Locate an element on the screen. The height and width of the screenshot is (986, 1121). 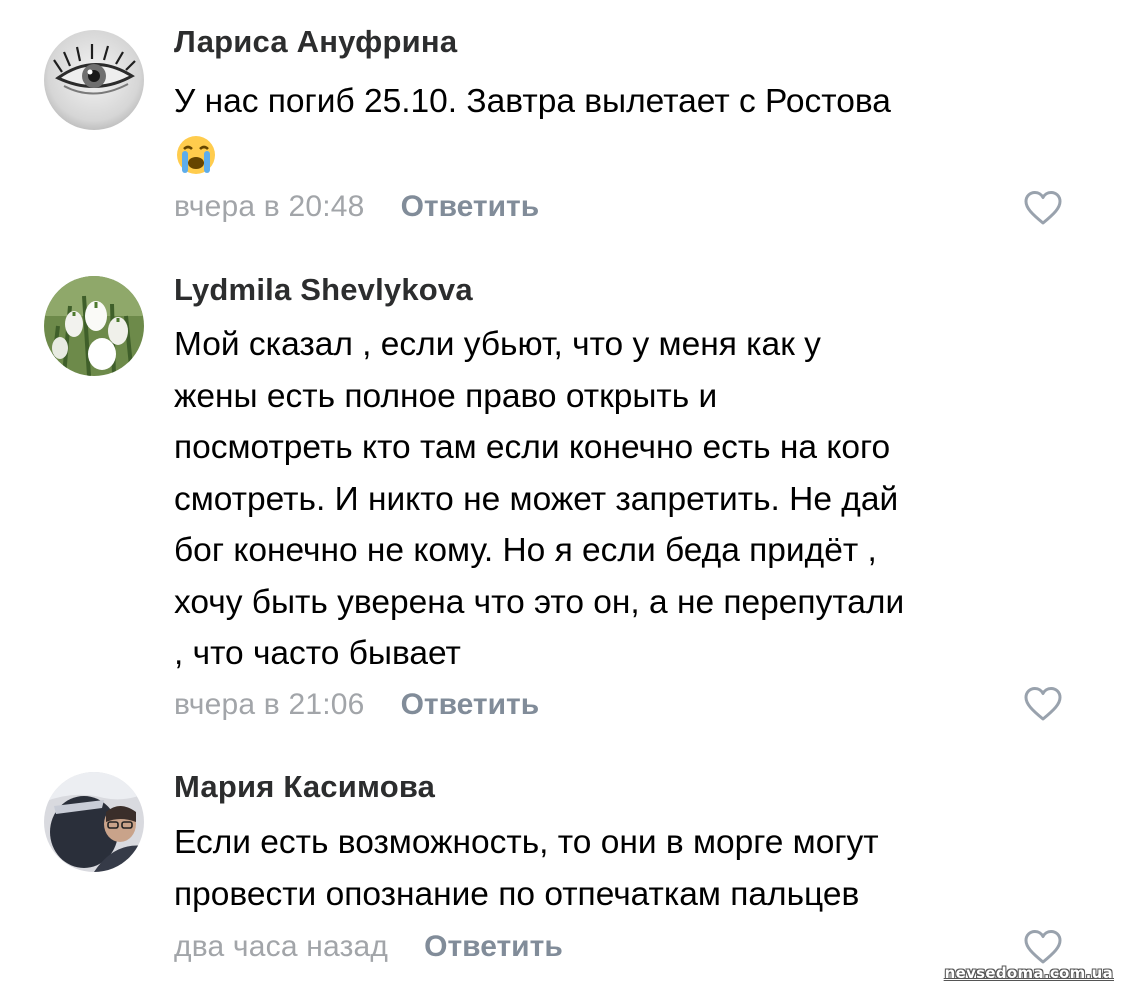
snowdrop-flowers-avatar-image is located at coordinates (94, 326).